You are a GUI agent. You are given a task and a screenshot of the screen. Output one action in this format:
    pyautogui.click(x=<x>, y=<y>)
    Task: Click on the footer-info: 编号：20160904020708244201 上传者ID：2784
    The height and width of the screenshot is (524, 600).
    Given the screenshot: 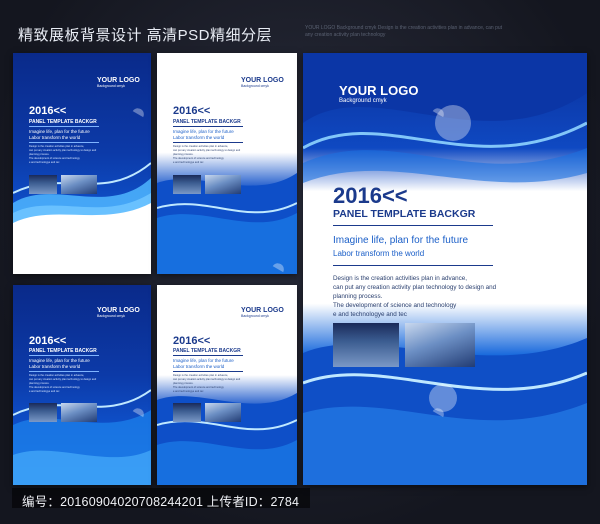 What is the action you would take?
    pyautogui.click(x=161, y=502)
    